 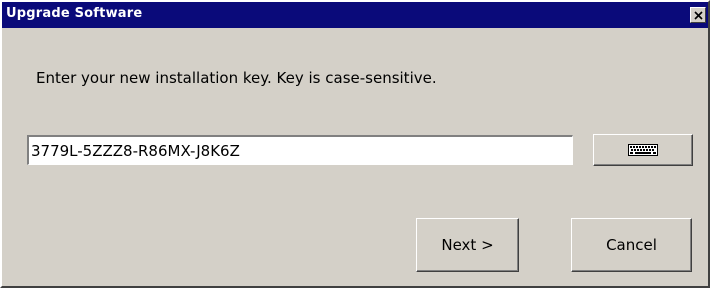 I want to click on next-button: Next >, so click(x=467, y=245).